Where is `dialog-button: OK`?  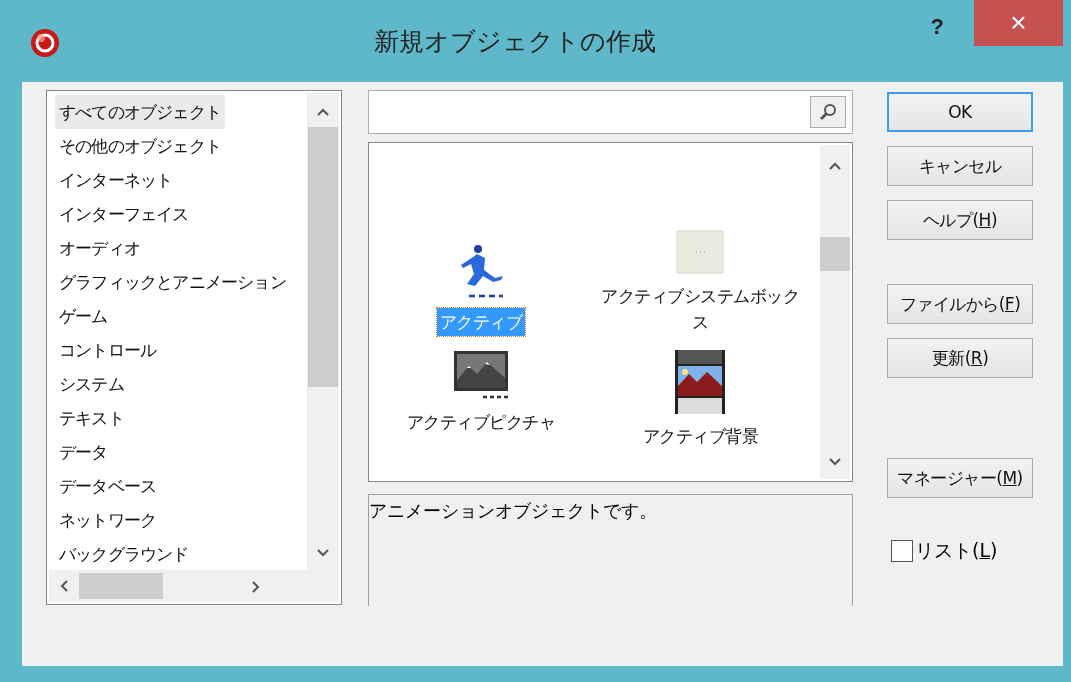
dialog-button: OK is located at coordinates (960, 112).